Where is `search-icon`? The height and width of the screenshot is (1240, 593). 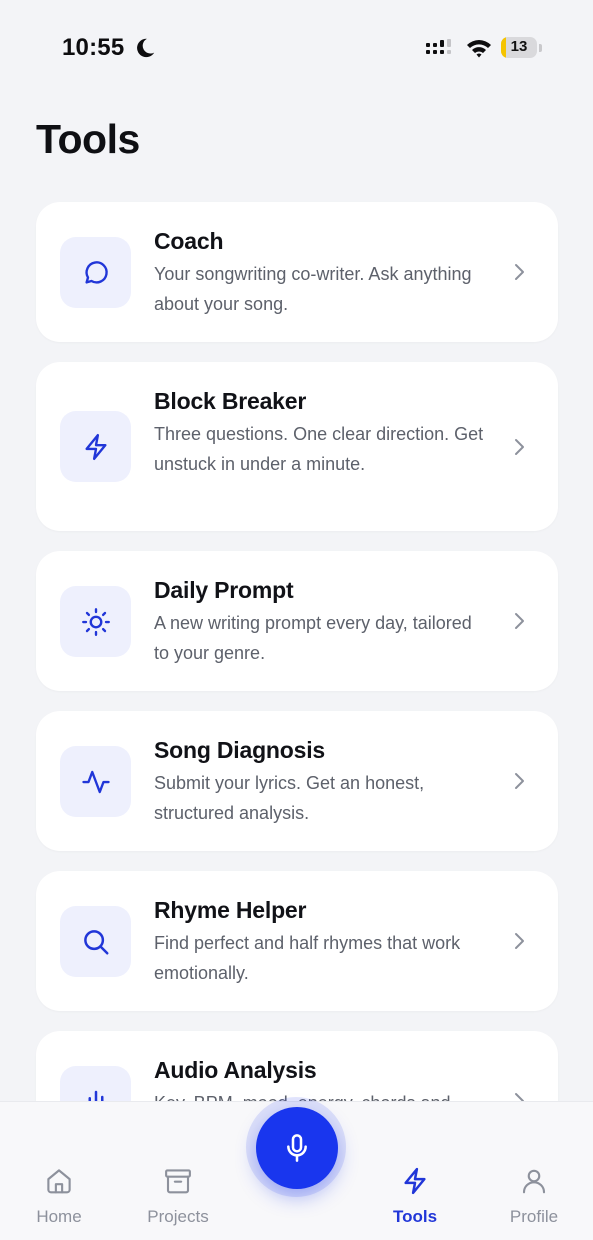 search-icon is located at coordinates (95, 941).